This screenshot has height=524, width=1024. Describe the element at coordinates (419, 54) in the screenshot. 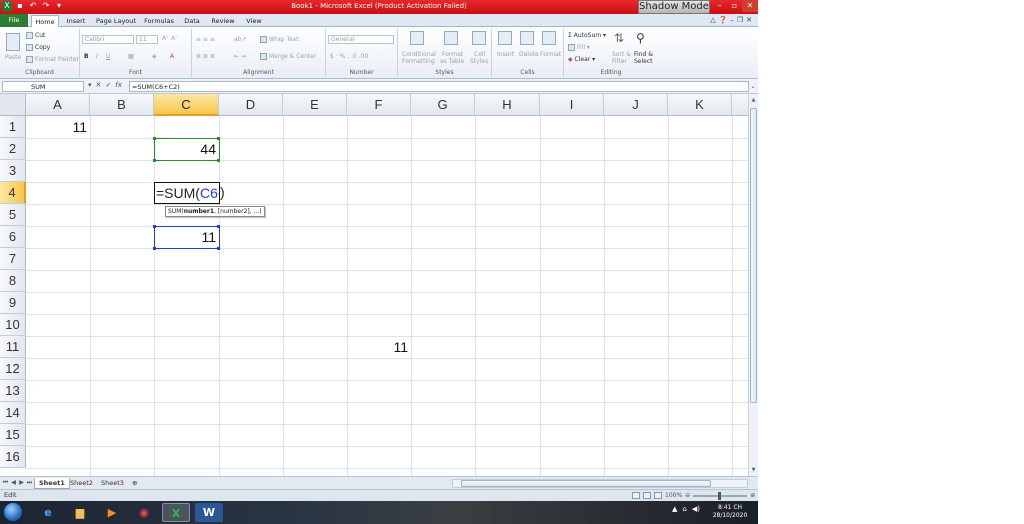

I see `conditional-formatting-button: Conditional` at that location.